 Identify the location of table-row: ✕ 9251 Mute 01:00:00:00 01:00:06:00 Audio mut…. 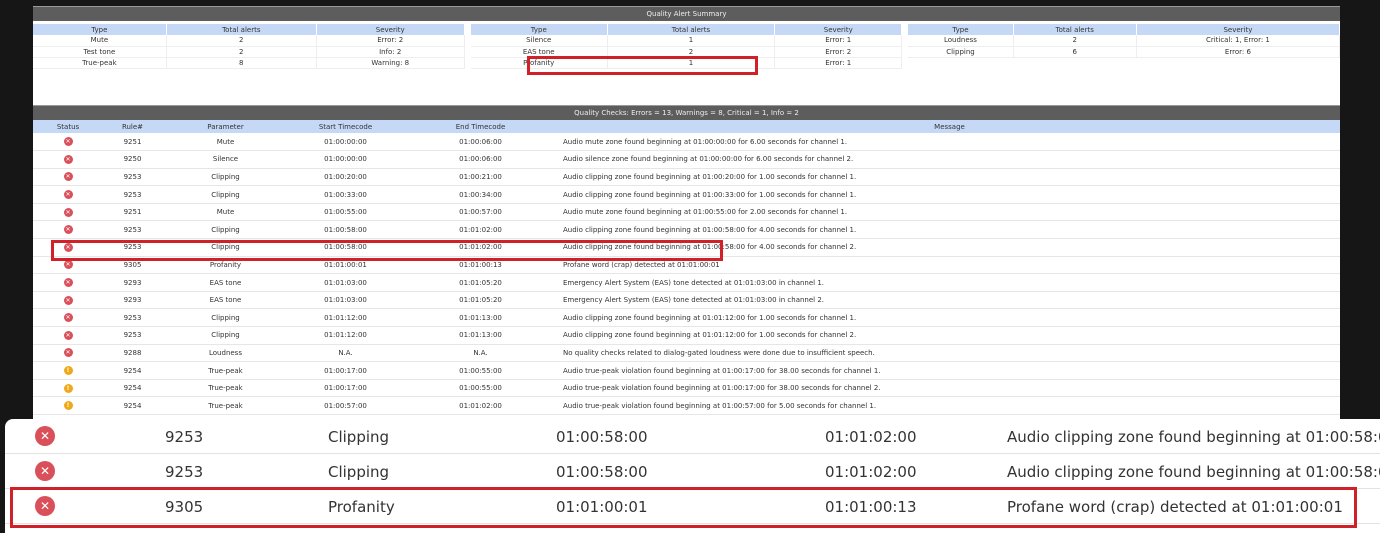
(686, 142).